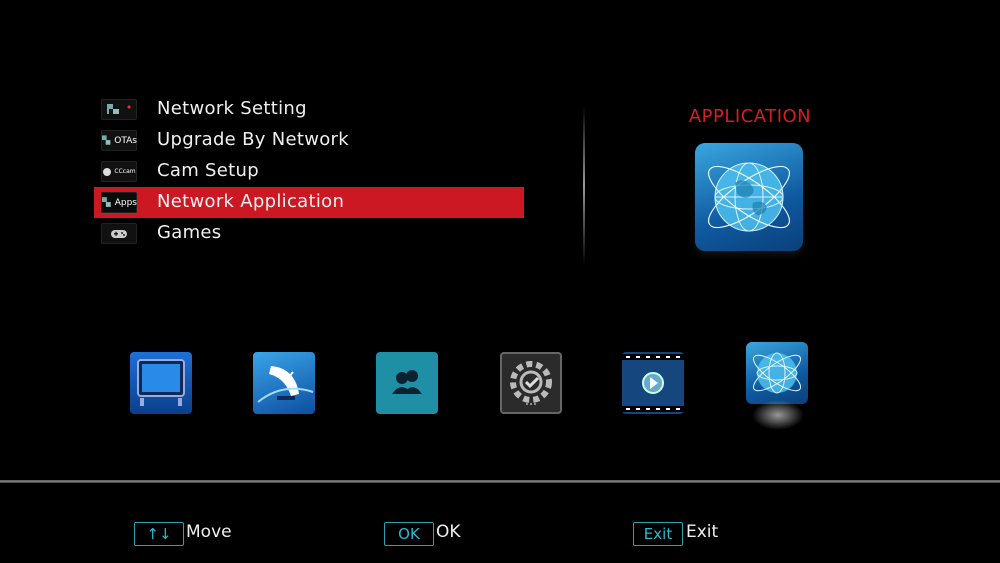 This screenshot has width=1000, height=563. I want to click on menu-item-upgrade-by-network: OTAs Upgrade By Network, so click(309, 140).